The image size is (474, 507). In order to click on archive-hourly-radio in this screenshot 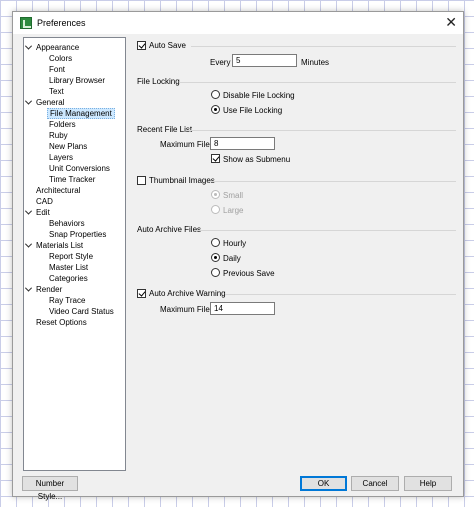, I will do `click(215, 242)`.